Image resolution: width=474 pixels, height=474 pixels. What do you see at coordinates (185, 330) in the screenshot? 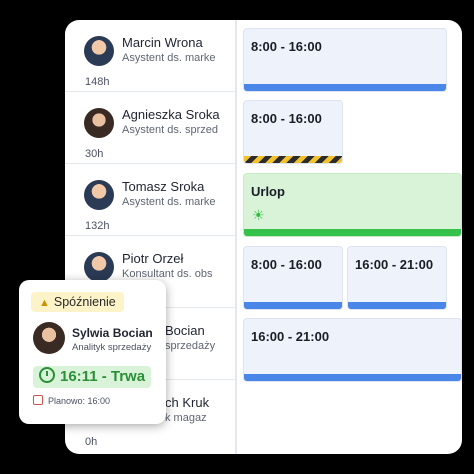
I see `employee-name: Bocian` at bounding box center [185, 330].